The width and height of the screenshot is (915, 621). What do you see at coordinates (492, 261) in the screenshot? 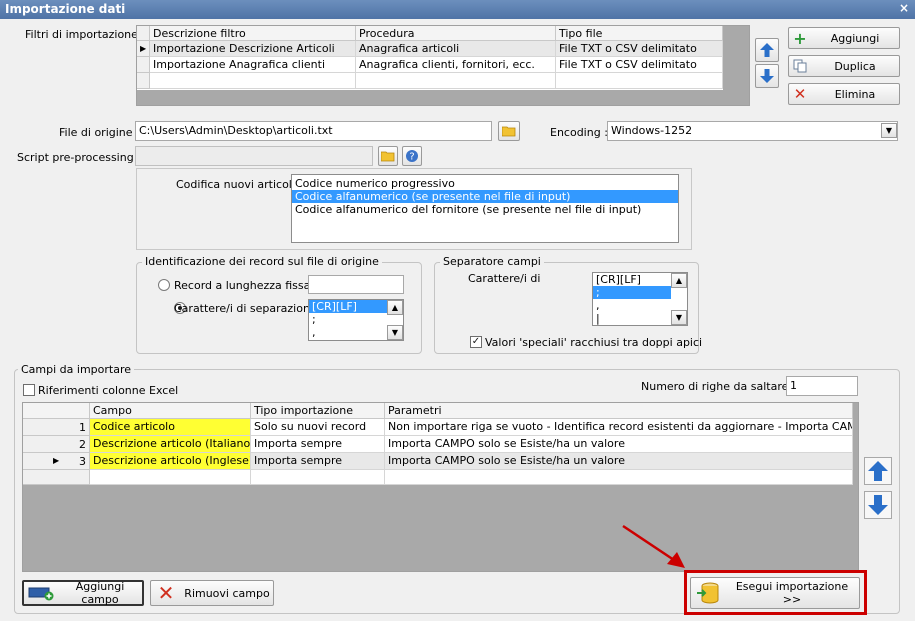
I see `separatore-title: Separatore campi` at bounding box center [492, 261].